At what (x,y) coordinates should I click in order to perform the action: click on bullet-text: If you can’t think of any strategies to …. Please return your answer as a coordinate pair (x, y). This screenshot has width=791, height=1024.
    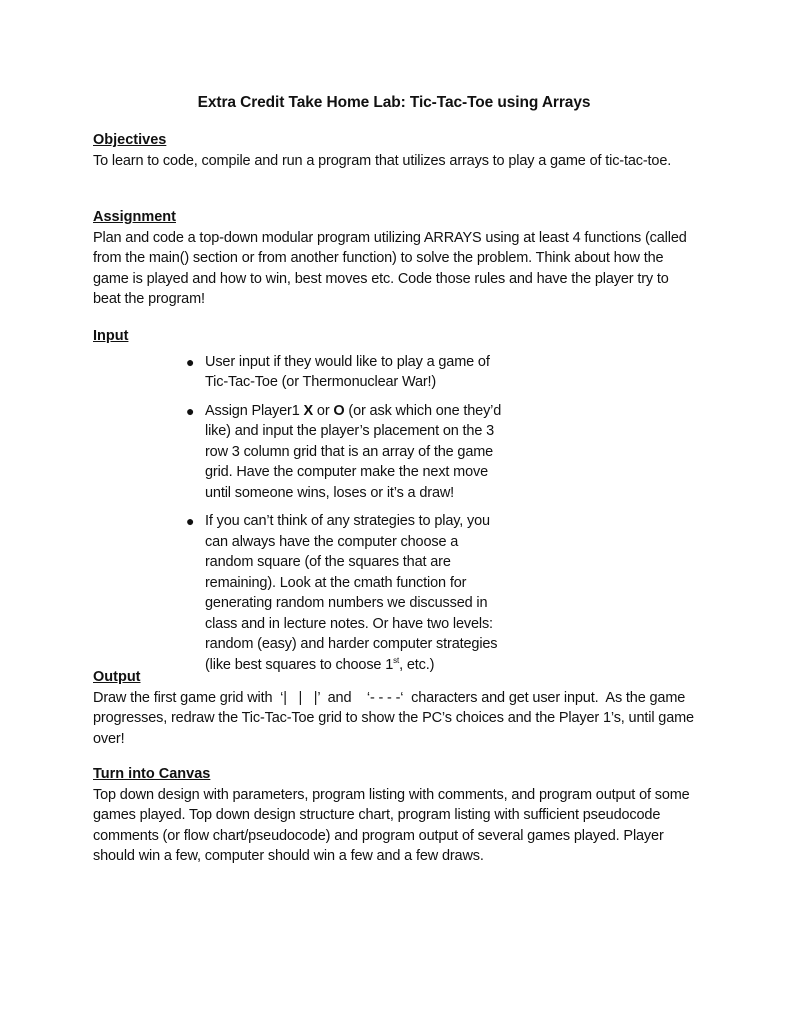
    Looking at the image, I should click on (351, 593).